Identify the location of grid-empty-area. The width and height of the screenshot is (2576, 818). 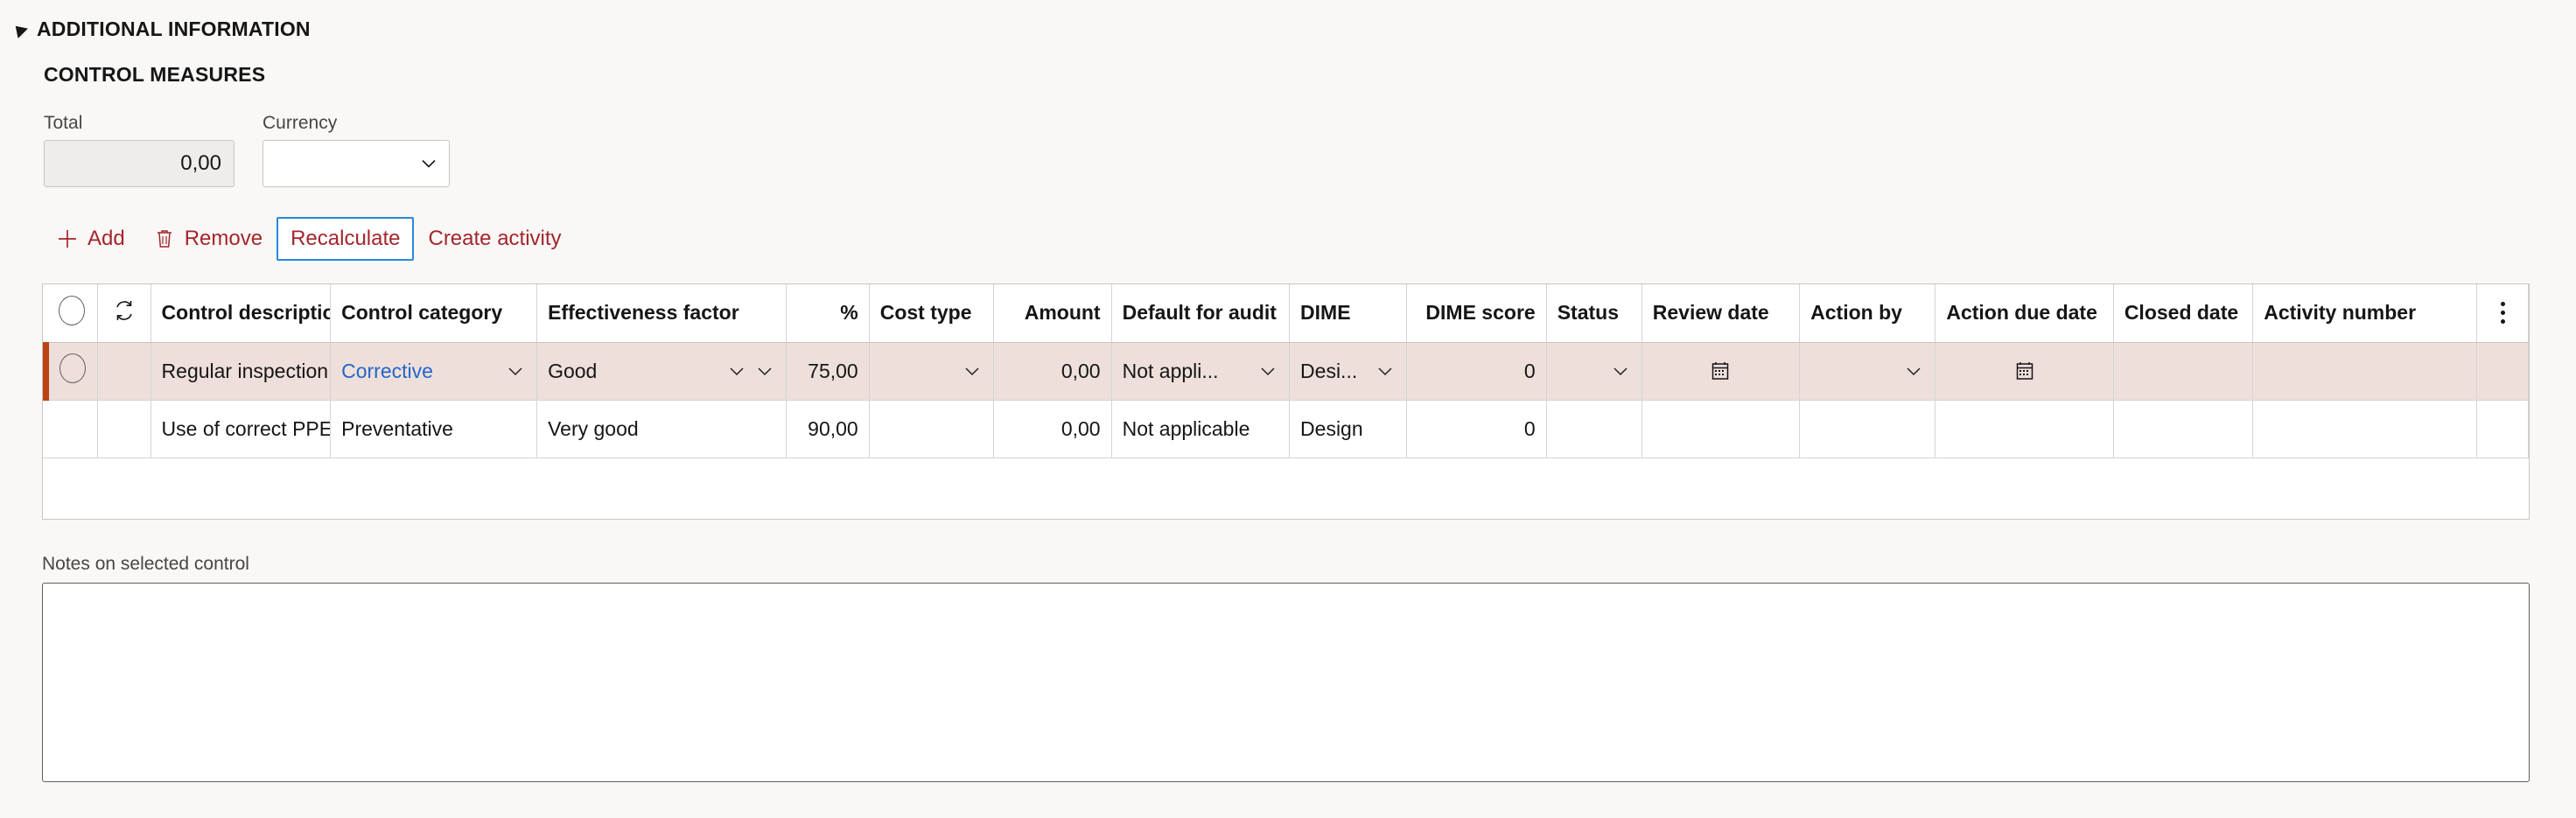
(1286, 488).